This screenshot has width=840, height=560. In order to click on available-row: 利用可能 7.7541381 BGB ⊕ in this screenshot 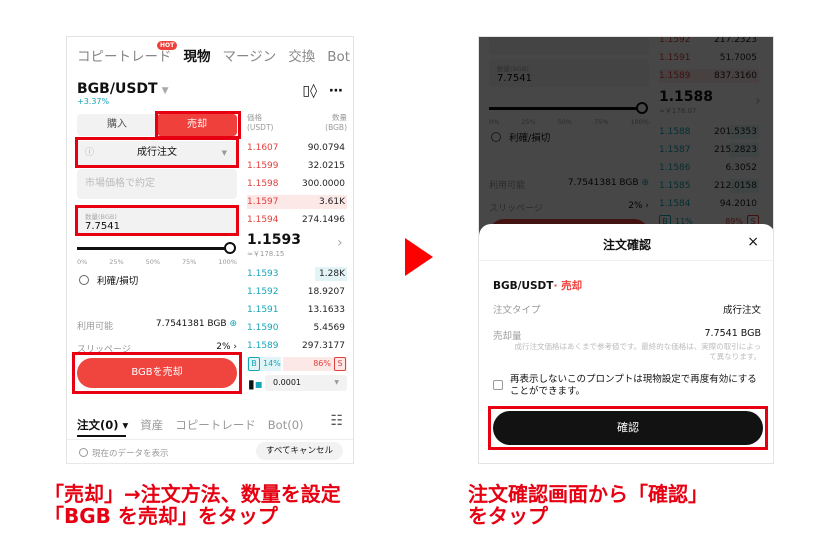, I will do `click(157, 325)`.